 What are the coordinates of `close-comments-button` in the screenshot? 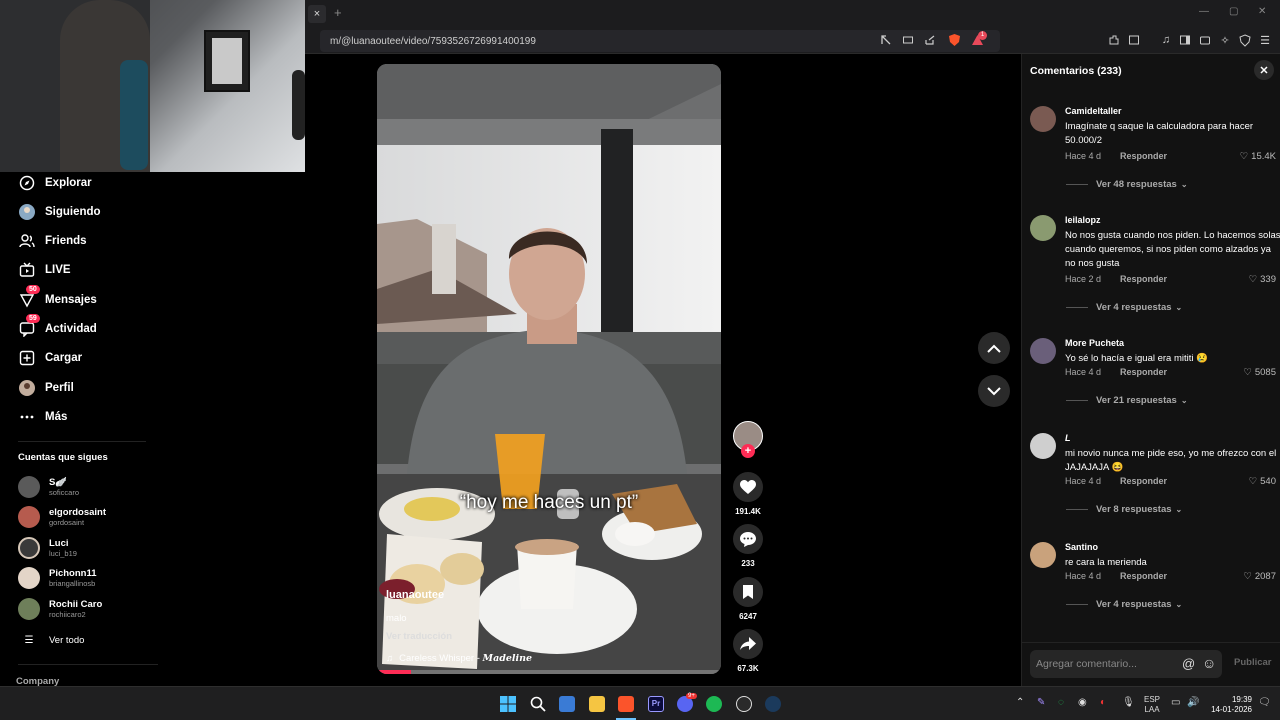 It's located at (1264, 70).